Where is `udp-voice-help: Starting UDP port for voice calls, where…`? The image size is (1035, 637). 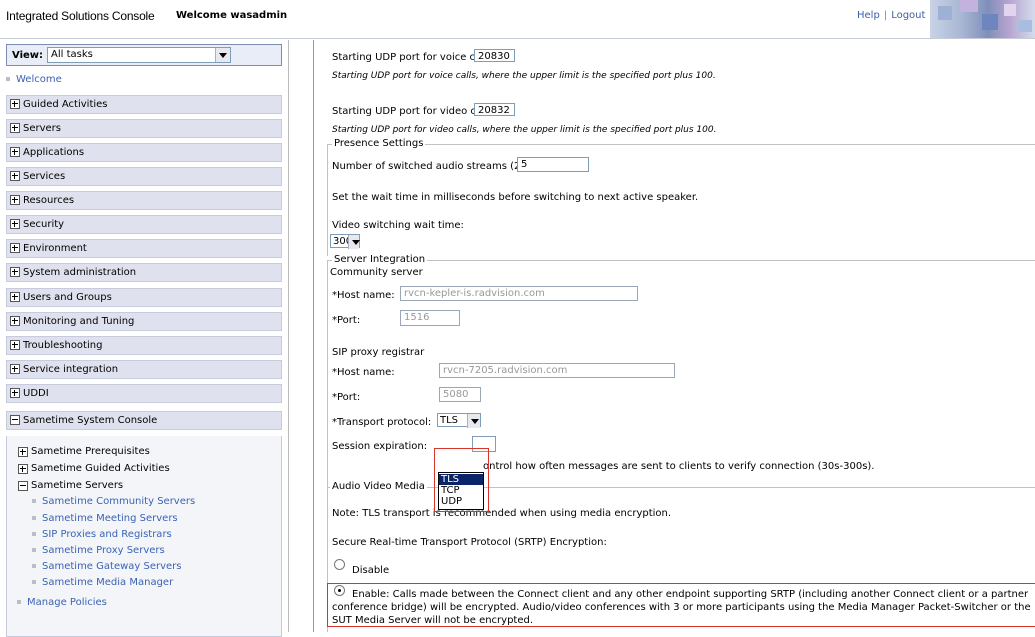 udp-voice-help: Starting UDP port for voice calls, where… is located at coordinates (524, 76).